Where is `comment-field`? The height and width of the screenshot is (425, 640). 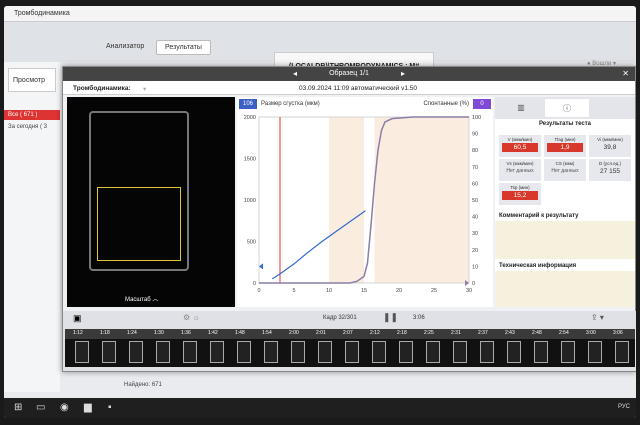 comment-field is located at coordinates (565, 240).